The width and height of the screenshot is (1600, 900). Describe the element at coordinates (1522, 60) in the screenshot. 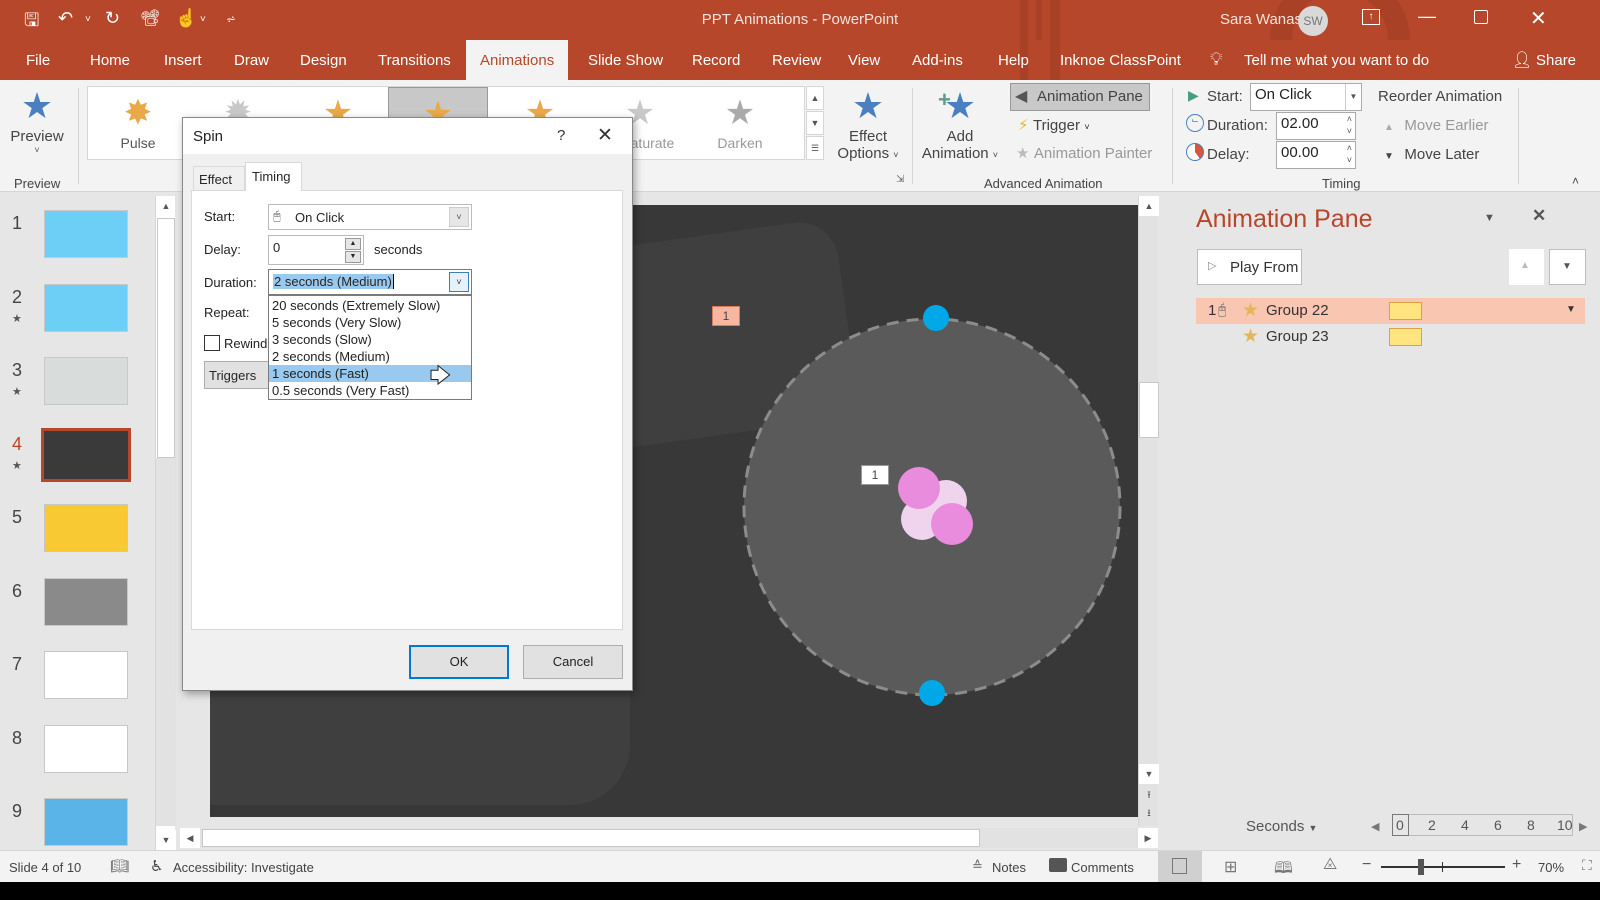

I see `share-icon: 👤︎` at that location.